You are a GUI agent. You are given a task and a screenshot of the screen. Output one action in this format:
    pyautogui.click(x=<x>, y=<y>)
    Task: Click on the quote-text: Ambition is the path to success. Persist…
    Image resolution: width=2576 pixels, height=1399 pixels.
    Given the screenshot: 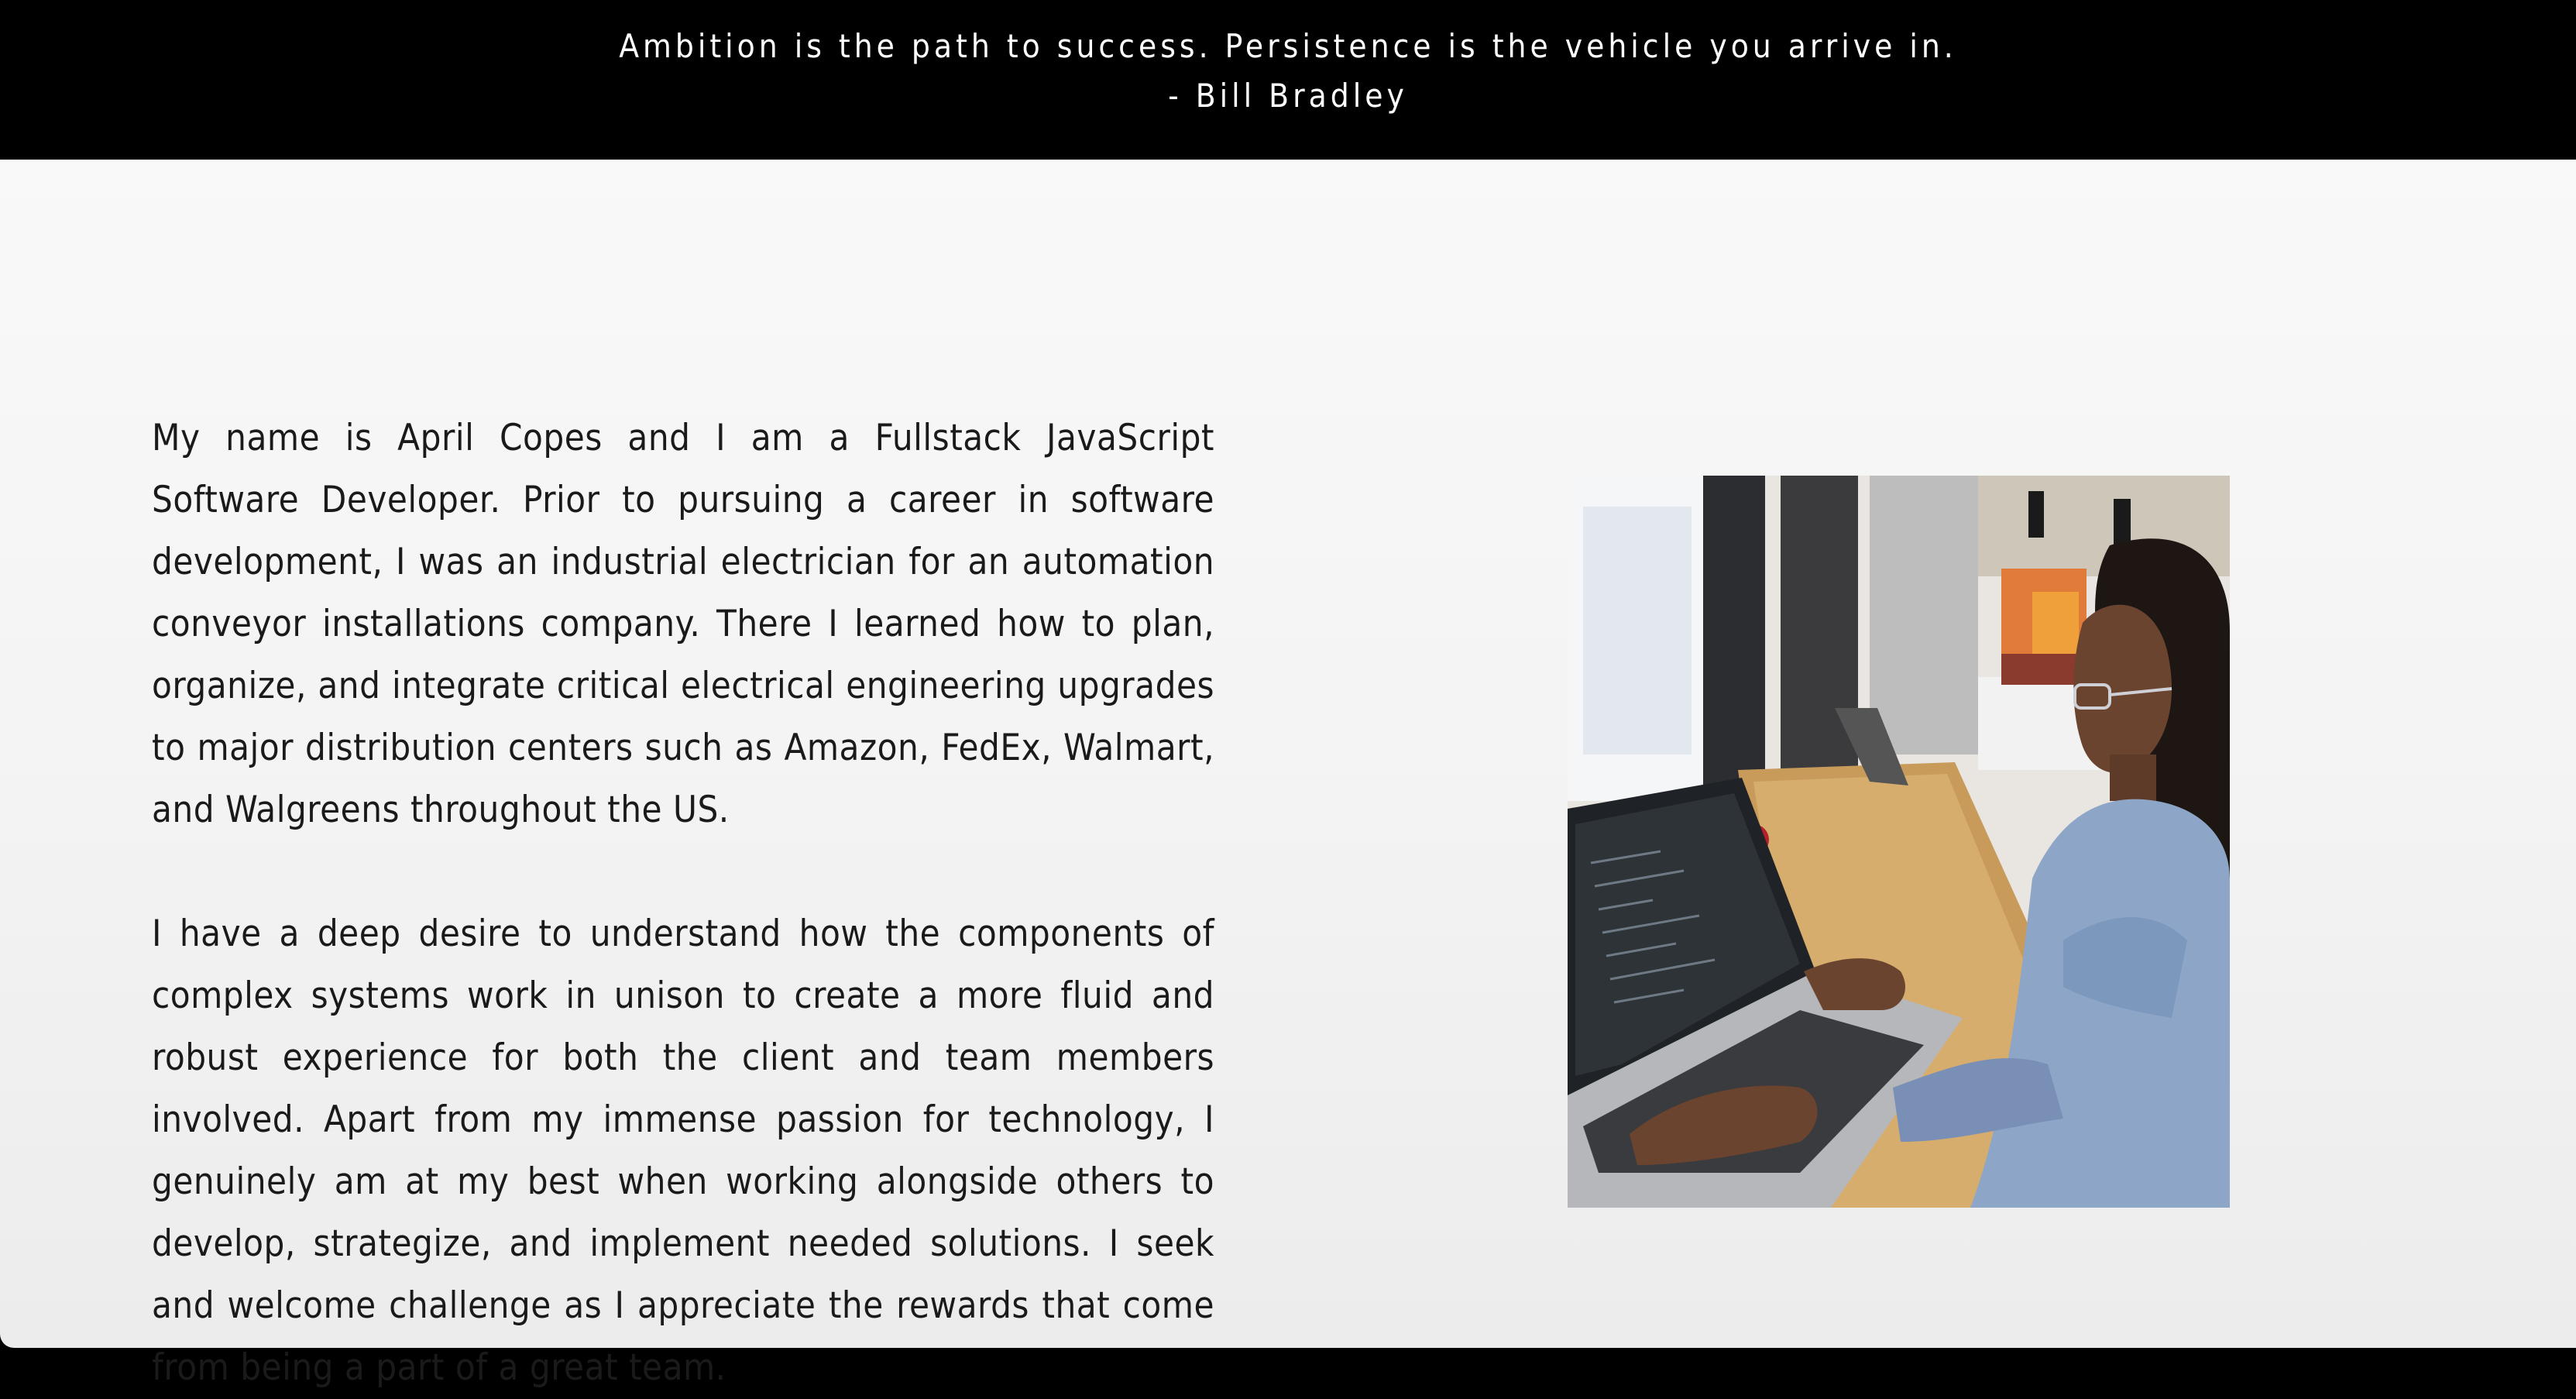 What is the action you would take?
    pyautogui.click(x=1288, y=46)
    